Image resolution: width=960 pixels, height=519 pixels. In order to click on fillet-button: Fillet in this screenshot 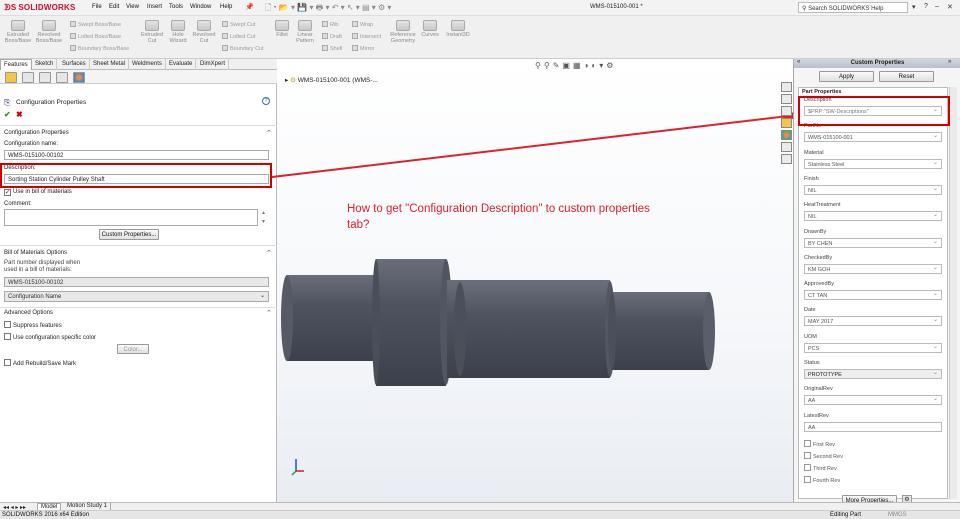, I will do `click(282, 29)`.